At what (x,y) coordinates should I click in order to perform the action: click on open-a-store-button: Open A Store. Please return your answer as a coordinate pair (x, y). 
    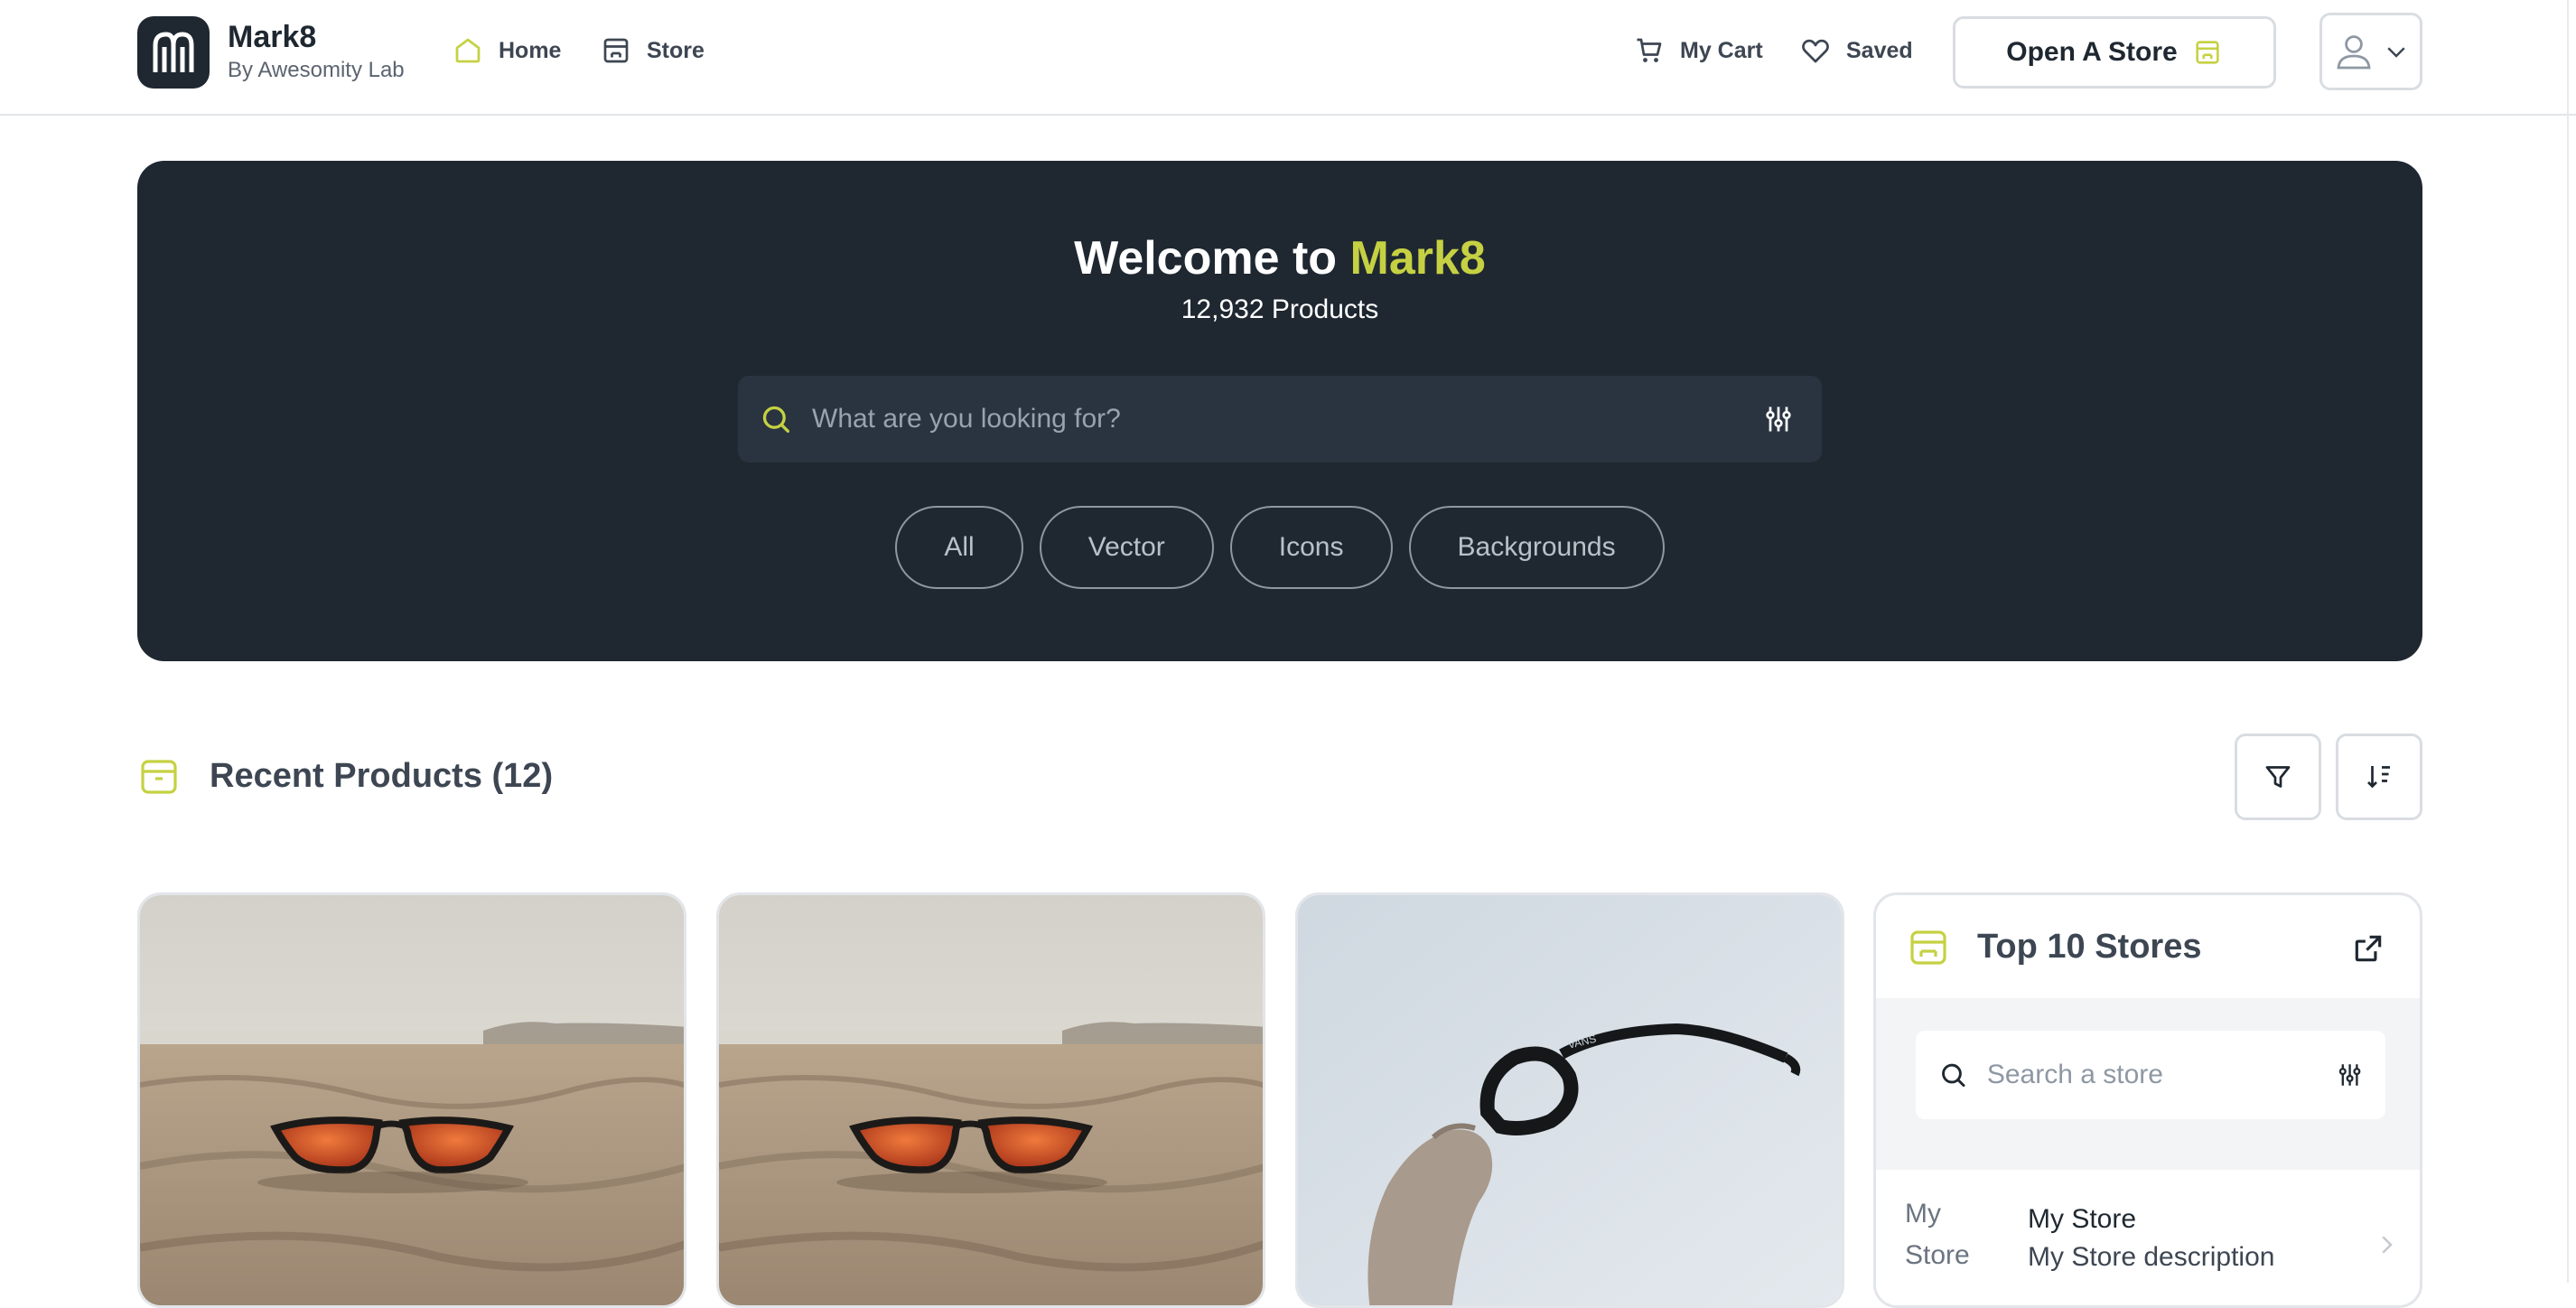
    Looking at the image, I should click on (2114, 52).